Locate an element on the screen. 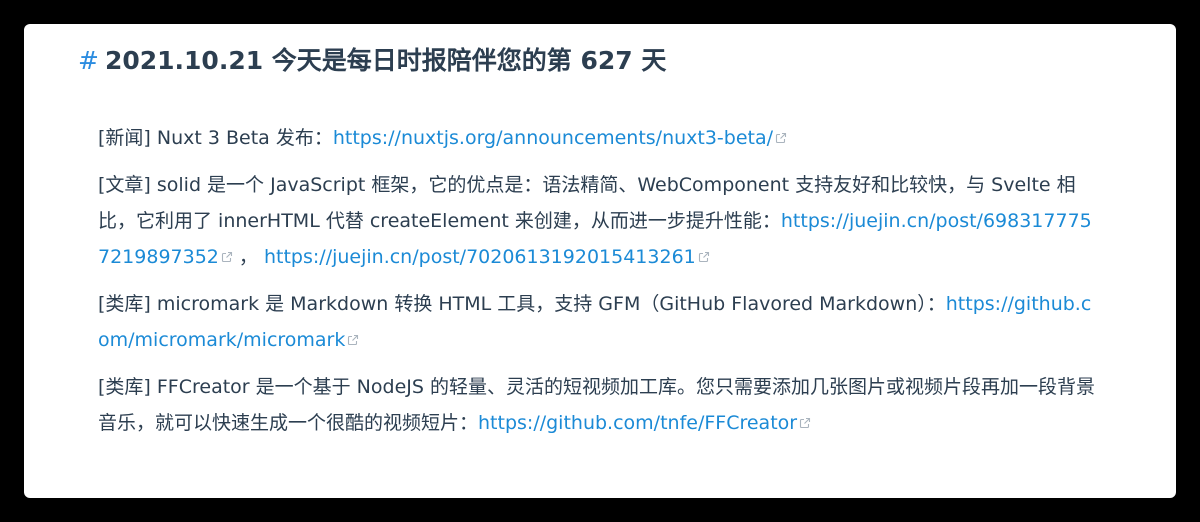 The width and height of the screenshot is (1200, 522). page-heading: #2021.10.21 今天是每日时报陪伴您的第 627 天 is located at coordinates (372, 61).